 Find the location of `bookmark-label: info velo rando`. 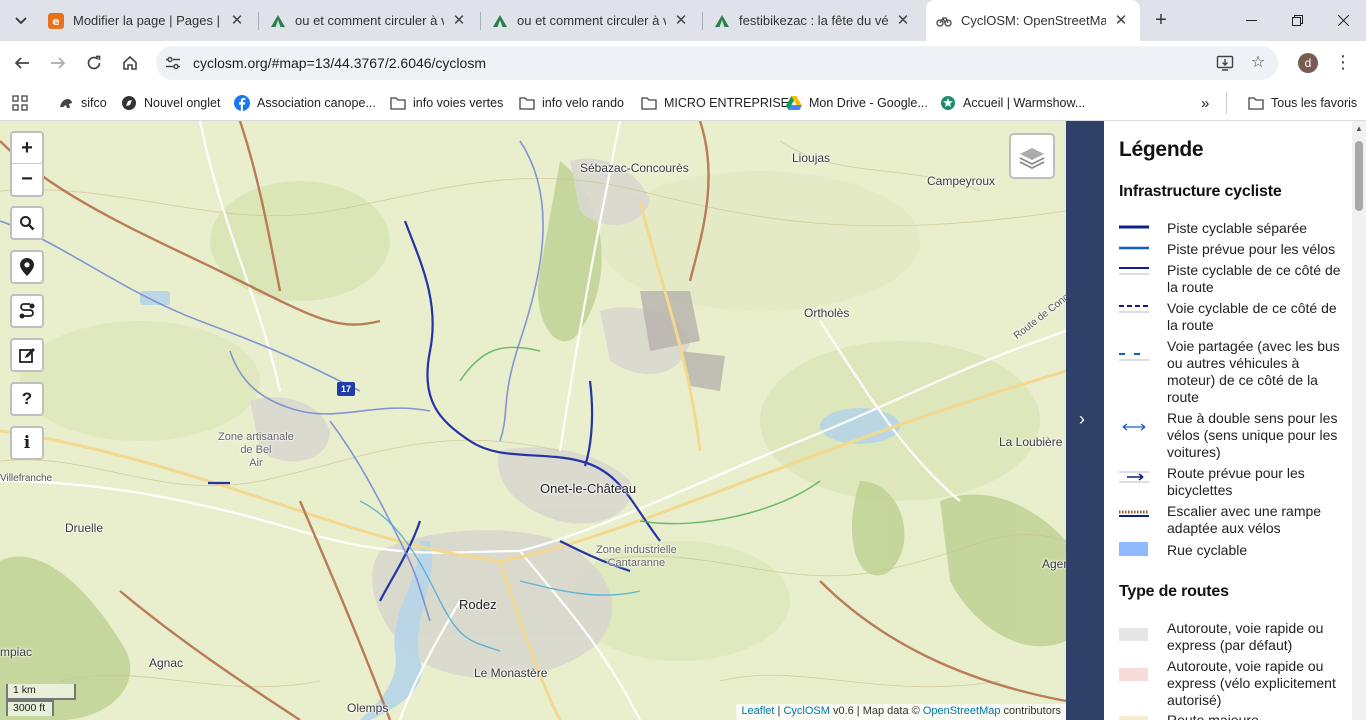

bookmark-label: info velo rando is located at coordinates (583, 103).